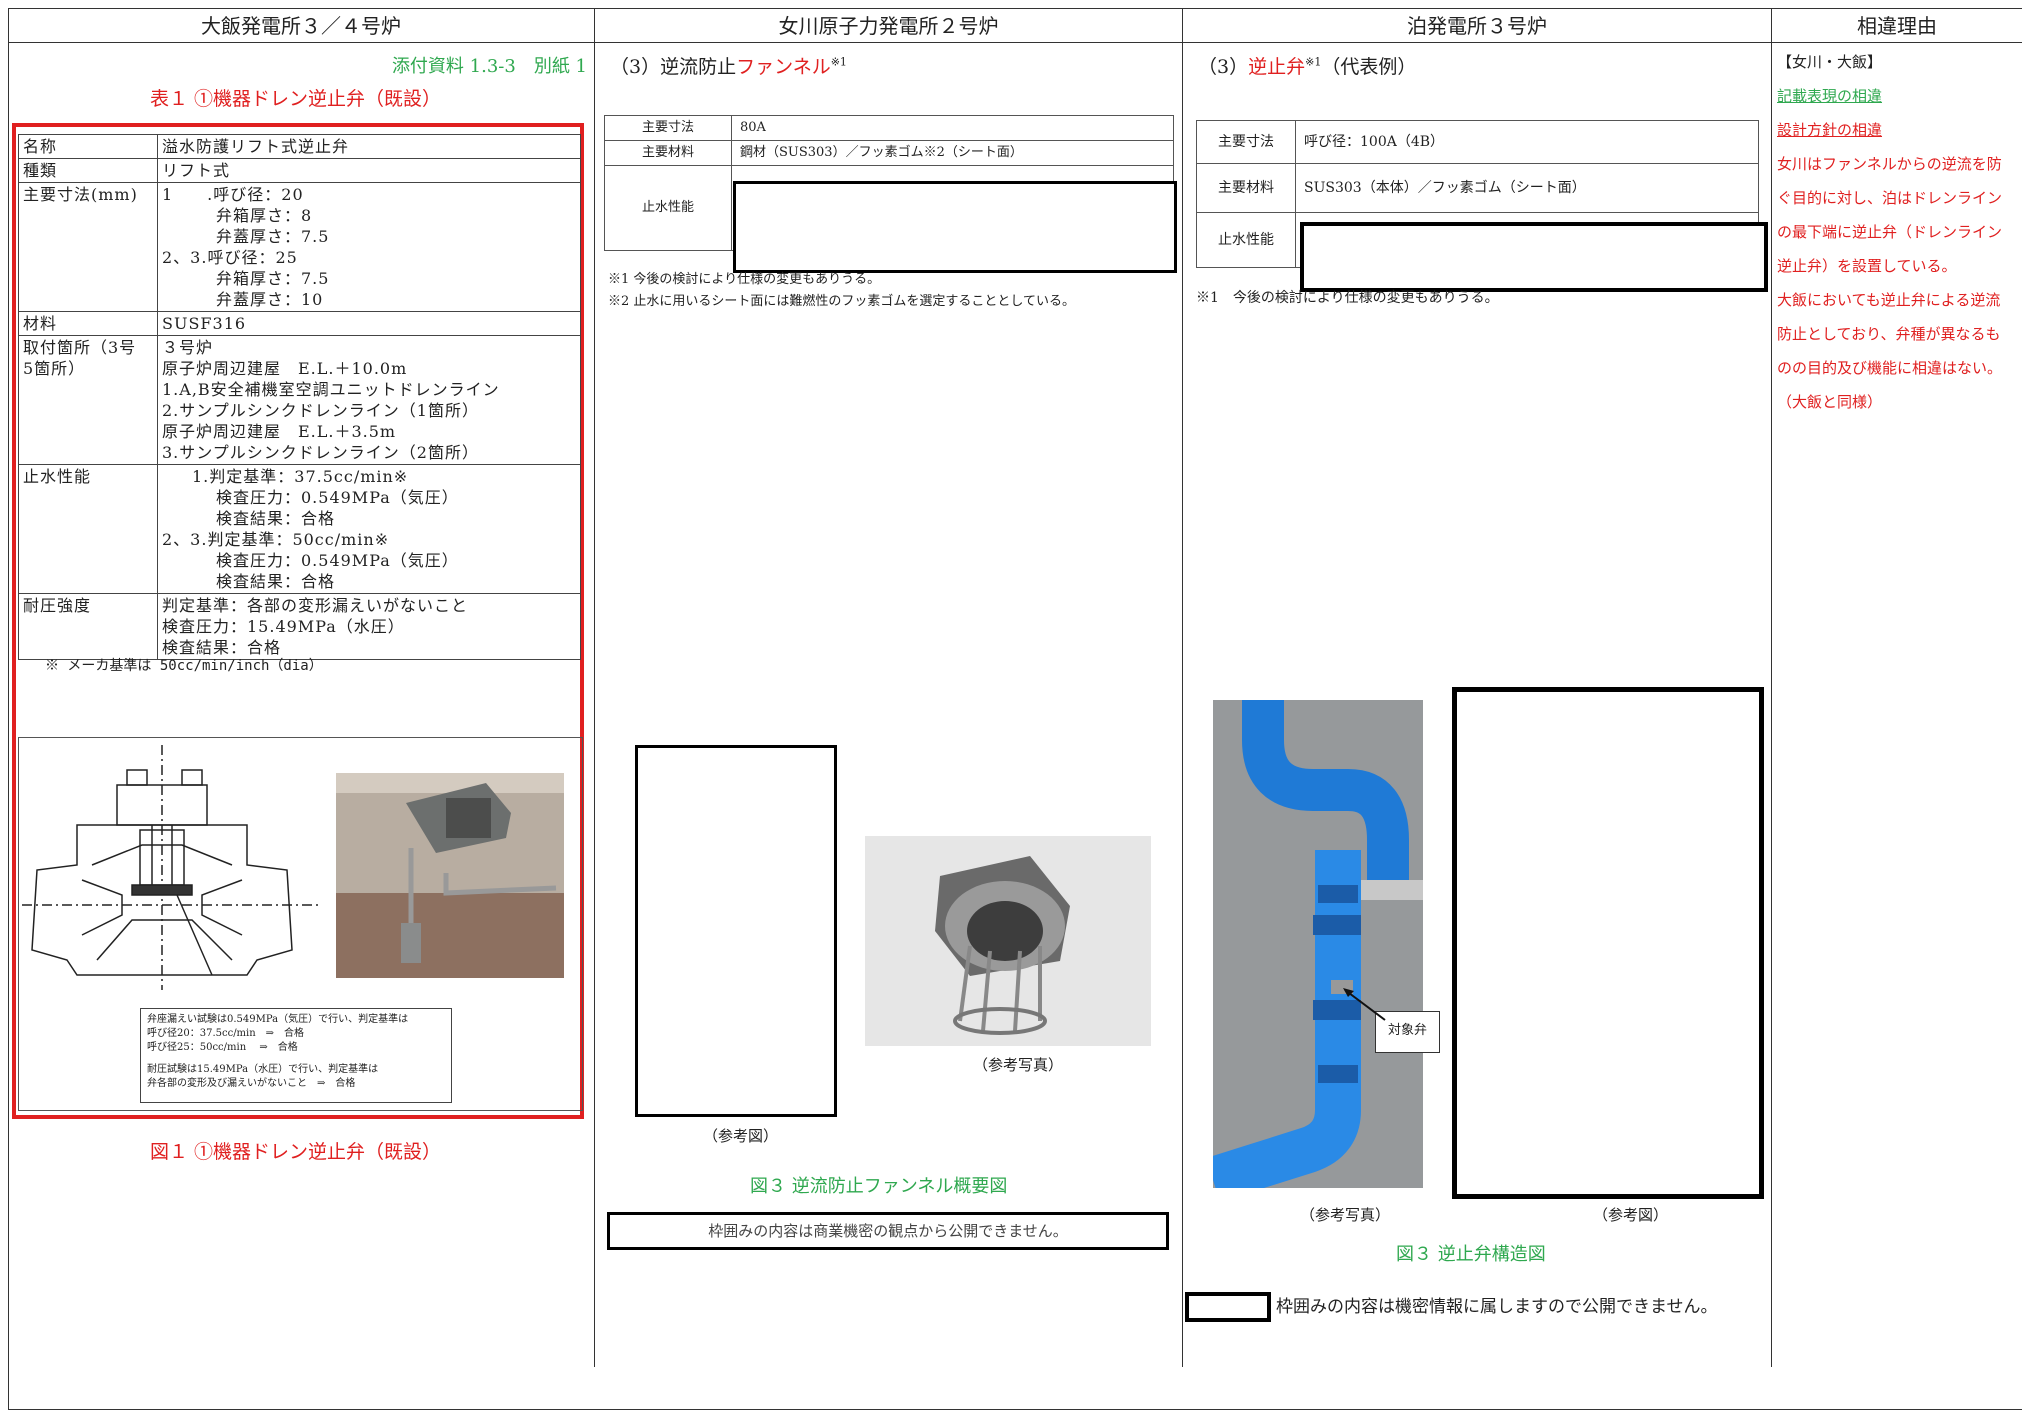 Image resolution: width=2022 pixels, height=1410 pixels. Describe the element at coordinates (1534, 257) in the screenshot. I see `redacted-box-tomari` at that location.